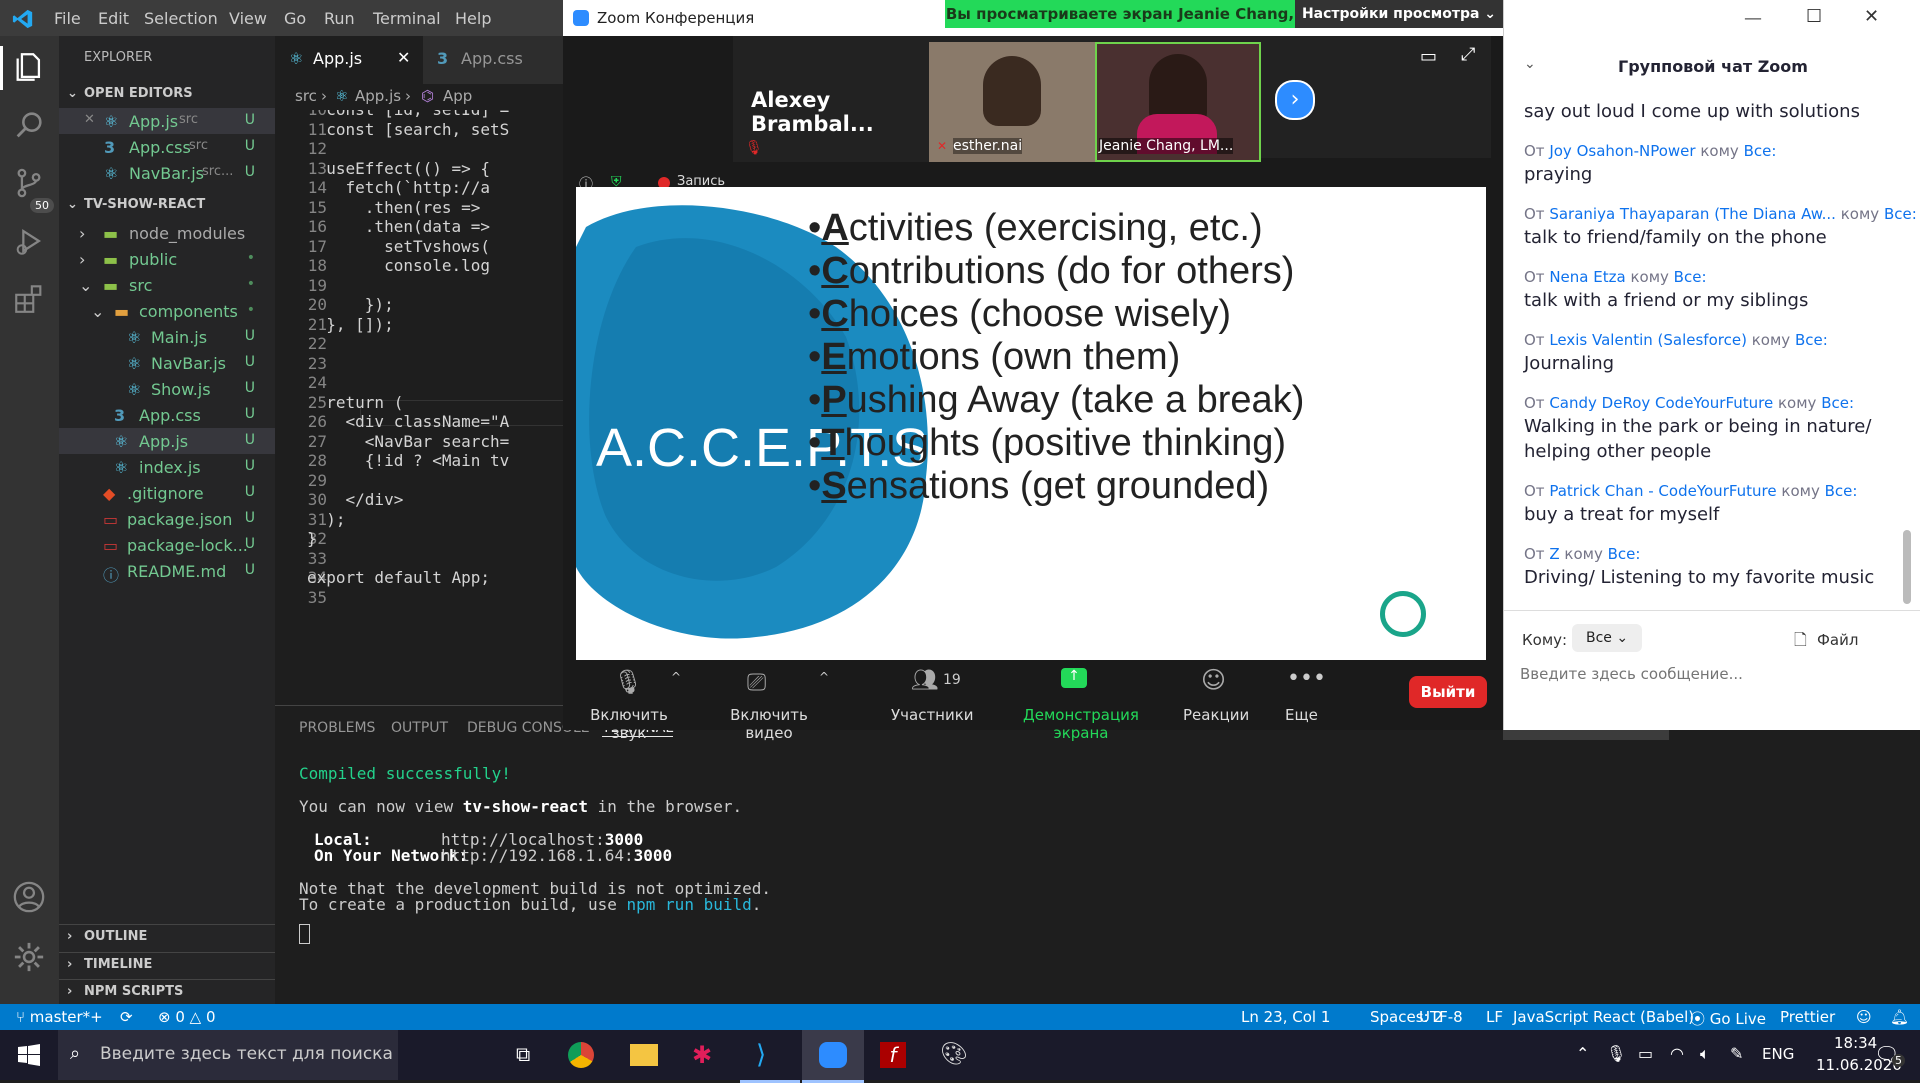 The image size is (1920, 1083). Describe the element at coordinates (1814, 16) in the screenshot. I see `maximize-icon: ☐` at that location.